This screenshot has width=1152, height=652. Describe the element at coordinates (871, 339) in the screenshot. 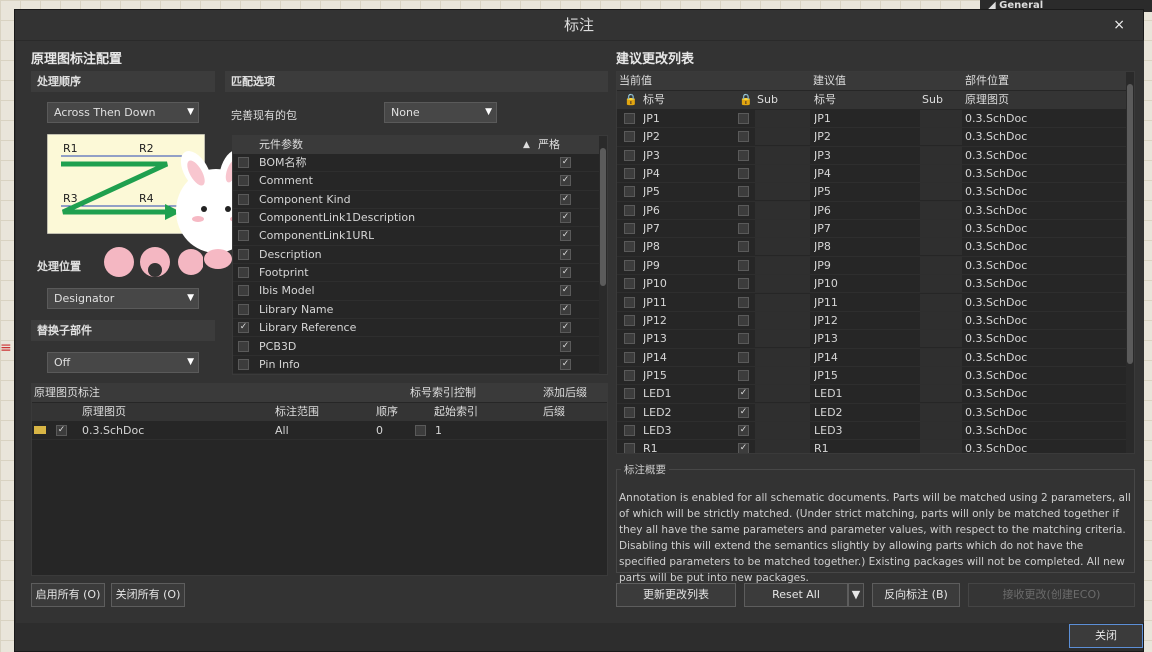

I see `change-row: JP13 JP13 0.3.SchDoc` at that location.